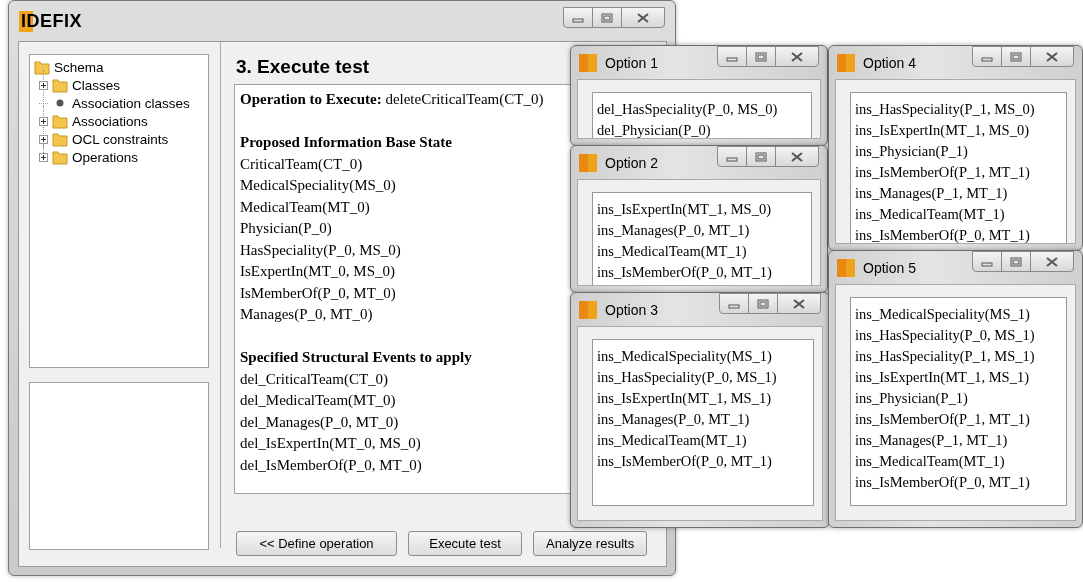 Image resolution: width=1083 pixels, height=582 pixels. Describe the element at coordinates (306, 314) in the screenshot. I see `text-line: Manages(P_0, MT_0)` at that location.